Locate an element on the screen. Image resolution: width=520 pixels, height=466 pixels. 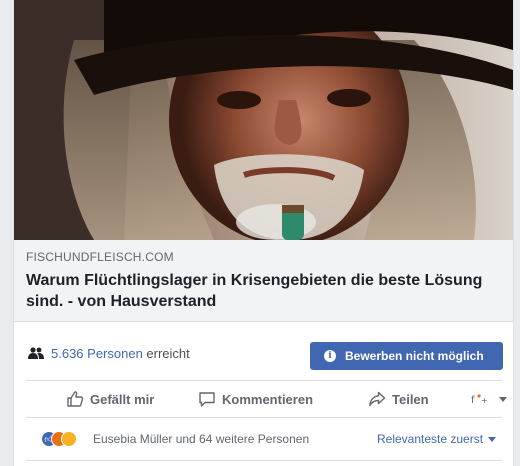
boost-button: i Bewerben nicht möglich is located at coordinates (406, 356).